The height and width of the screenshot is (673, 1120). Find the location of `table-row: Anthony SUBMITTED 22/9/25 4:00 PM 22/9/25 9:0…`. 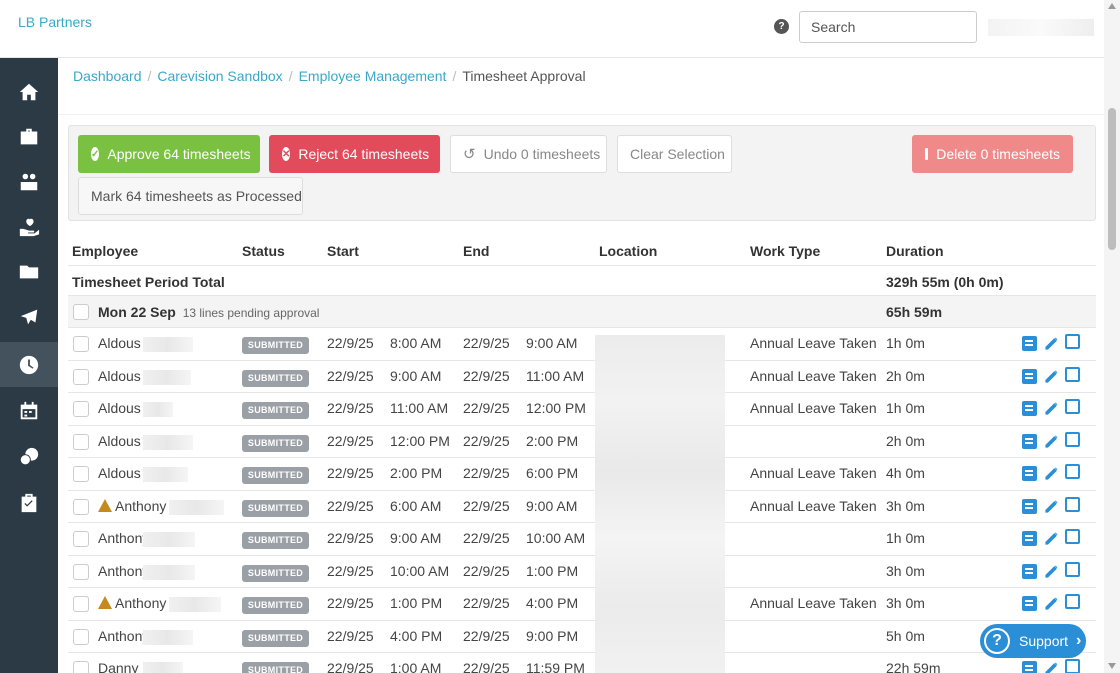

table-row: Anthony SUBMITTED 22/9/25 4:00 PM 22/9/25 9:0… is located at coordinates (582, 636).